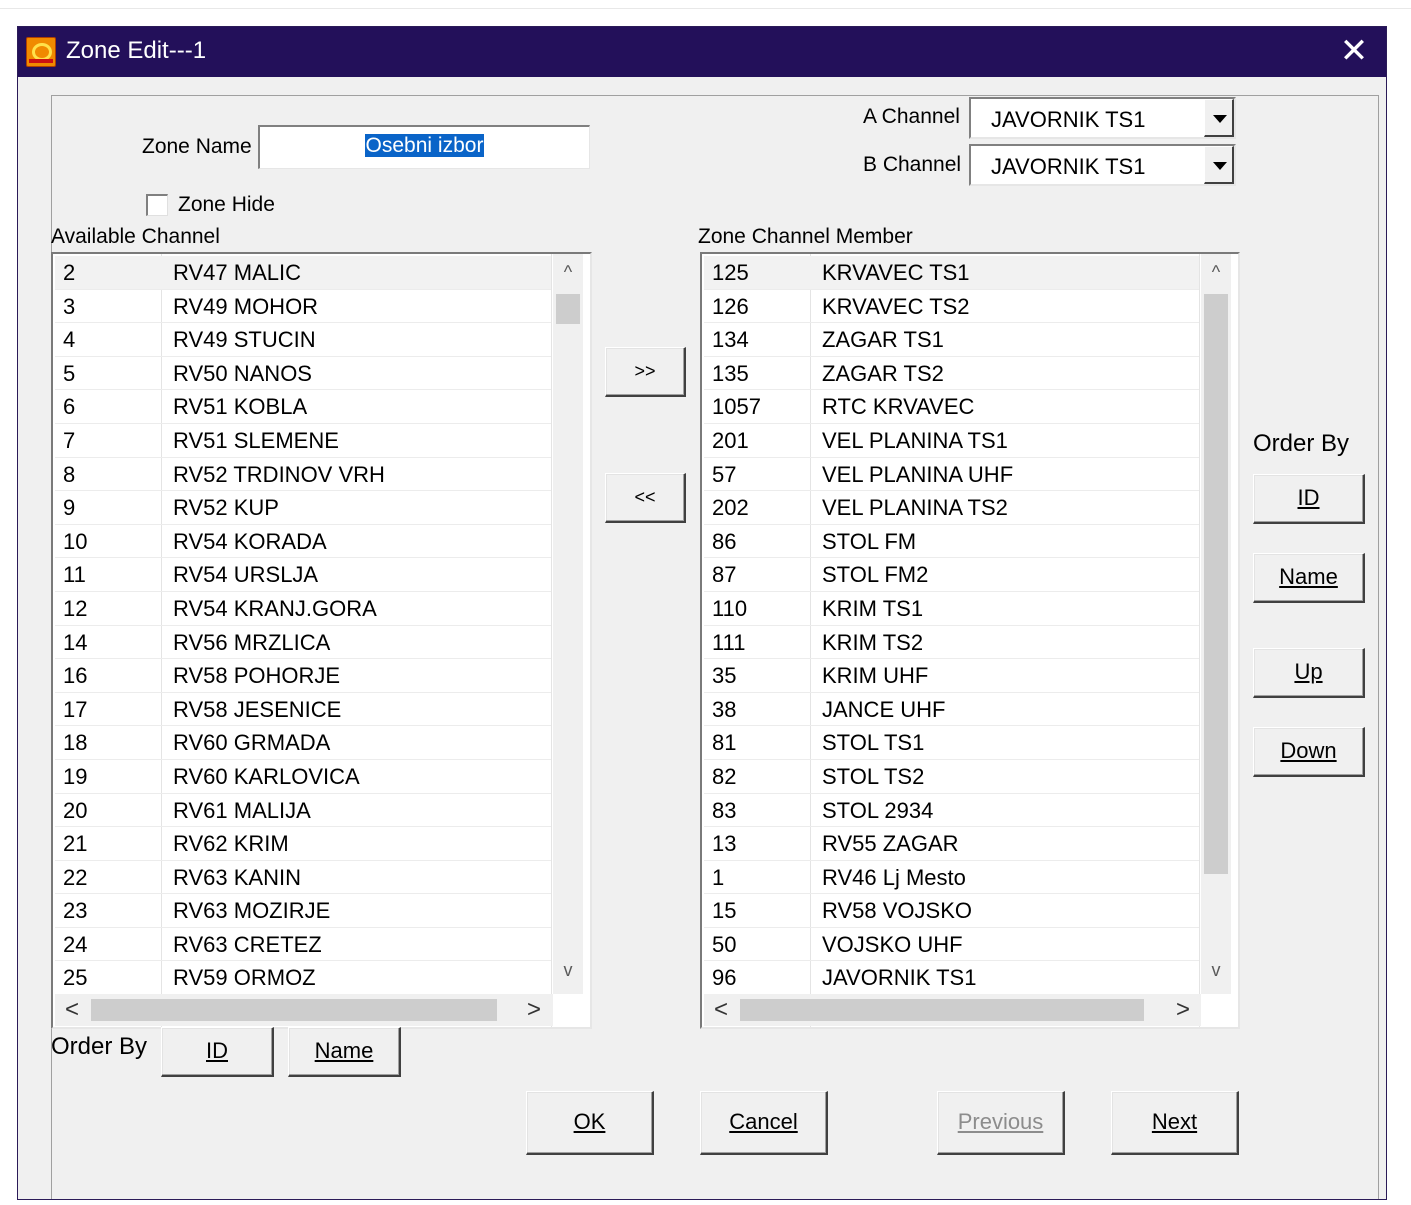  Describe the element at coordinates (303, 307) in the screenshot. I see `list-row: 3 RV49 MOHOR` at that location.